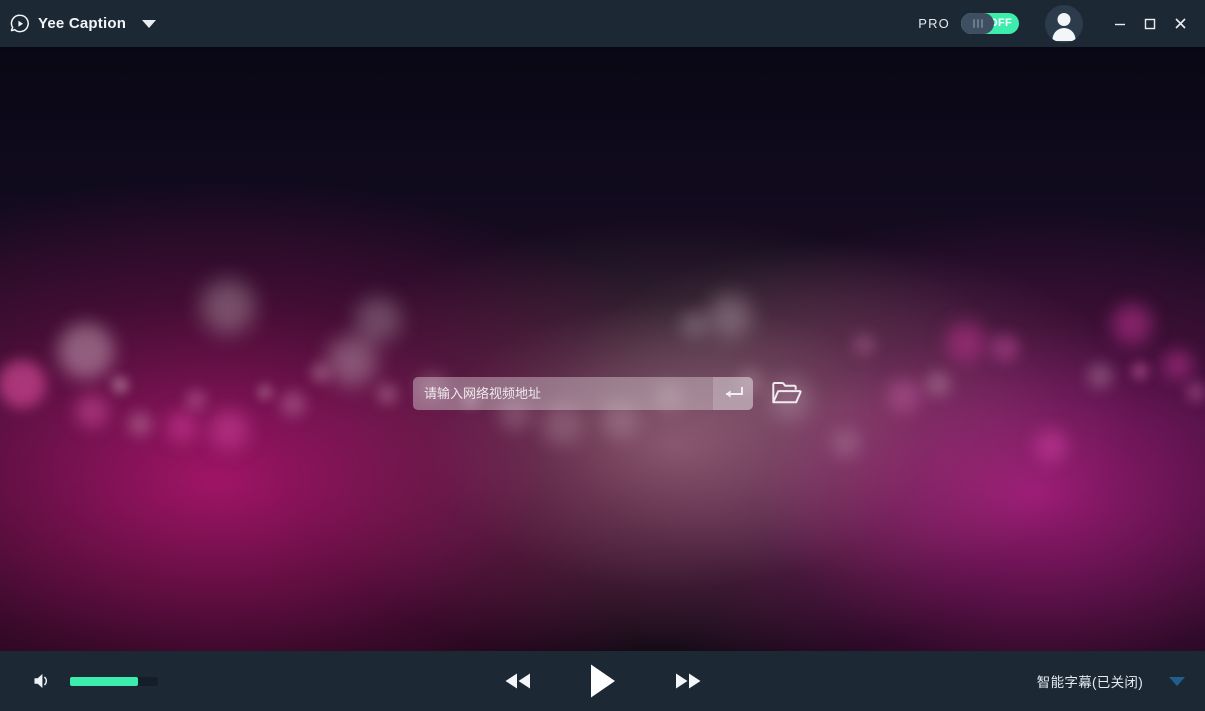 Image resolution: width=1205 pixels, height=711 pixels. Describe the element at coordinates (934, 23) in the screenshot. I see `pro-label: PRO` at that location.